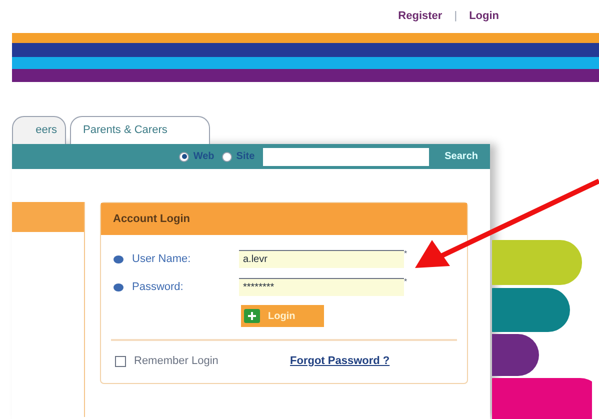 The image size is (599, 419). What do you see at coordinates (284, 219) in the screenshot?
I see `panel-title: Account Login` at bounding box center [284, 219].